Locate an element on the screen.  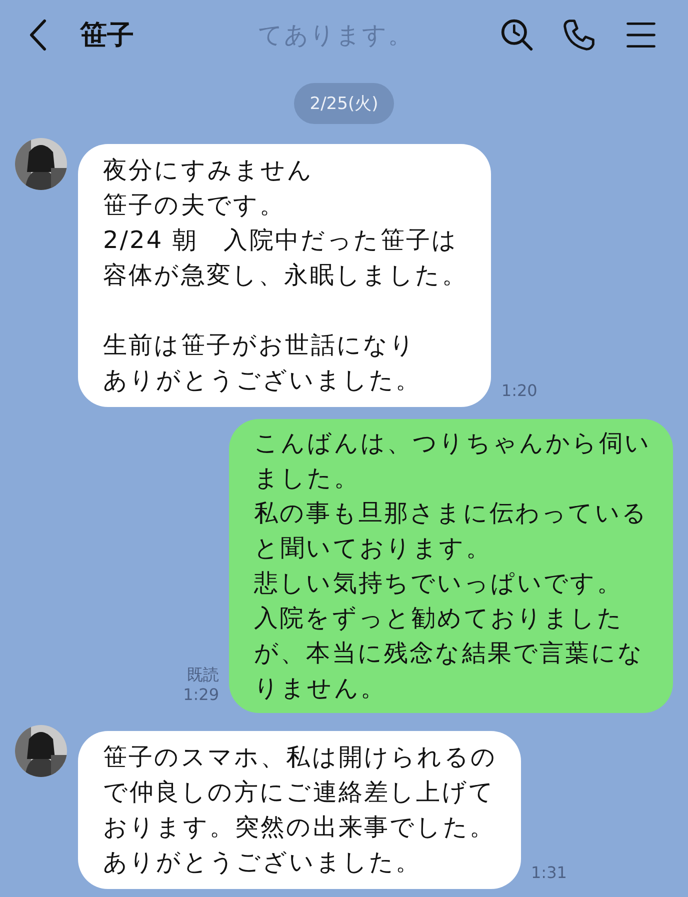
read-receipt: 既読 is located at coordinates (203, 675).